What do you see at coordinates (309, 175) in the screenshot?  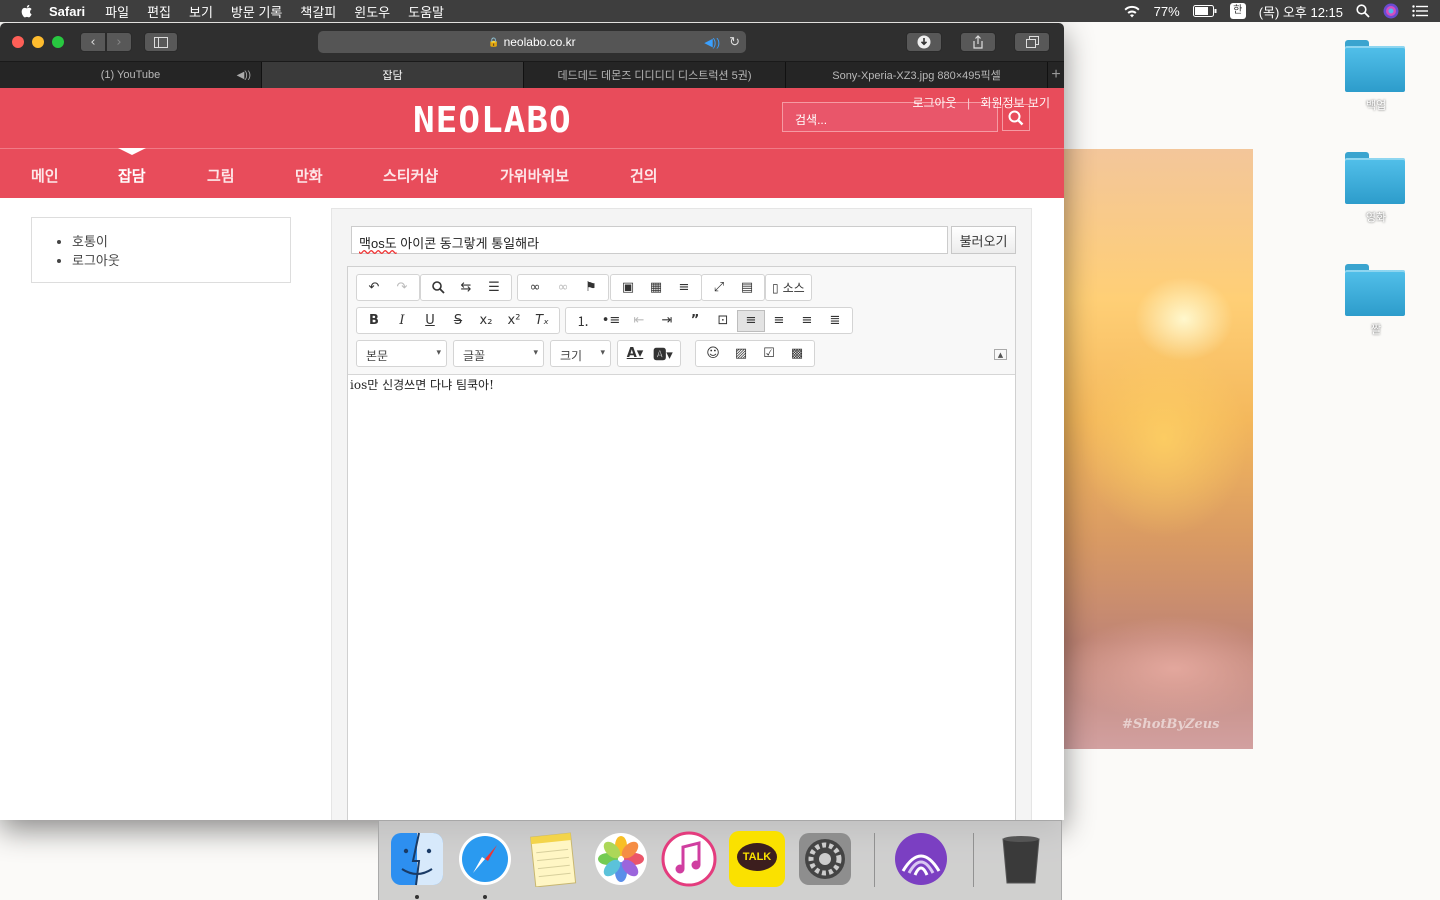 I see `nav-comics: 만화` at bounding box center [309, 175].